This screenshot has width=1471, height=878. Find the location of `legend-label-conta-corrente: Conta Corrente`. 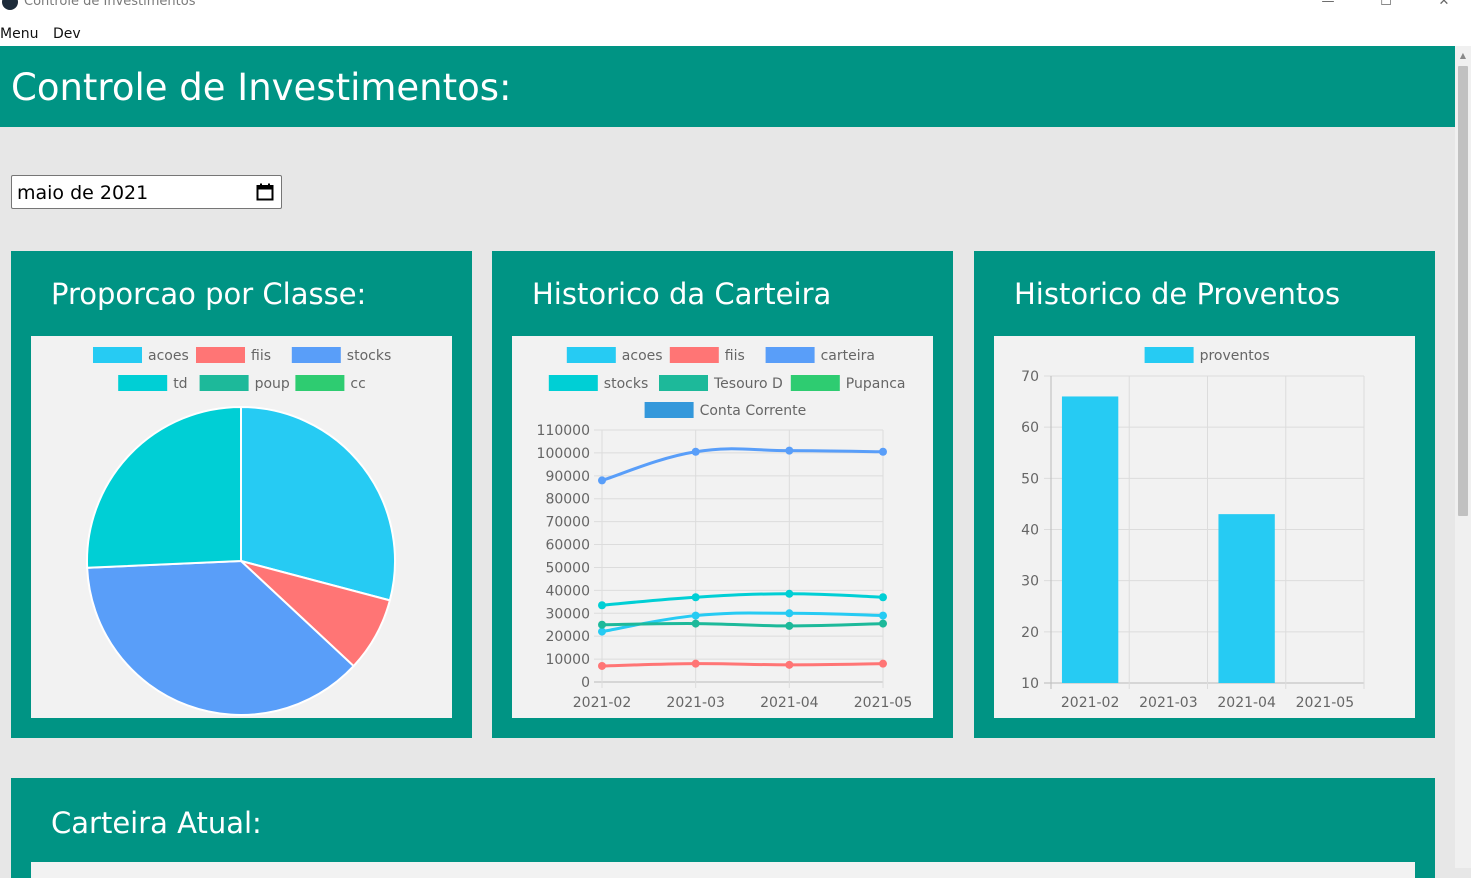

legend-label-conta-corrente: Conta Corrente is located at coordinates (753, 411).